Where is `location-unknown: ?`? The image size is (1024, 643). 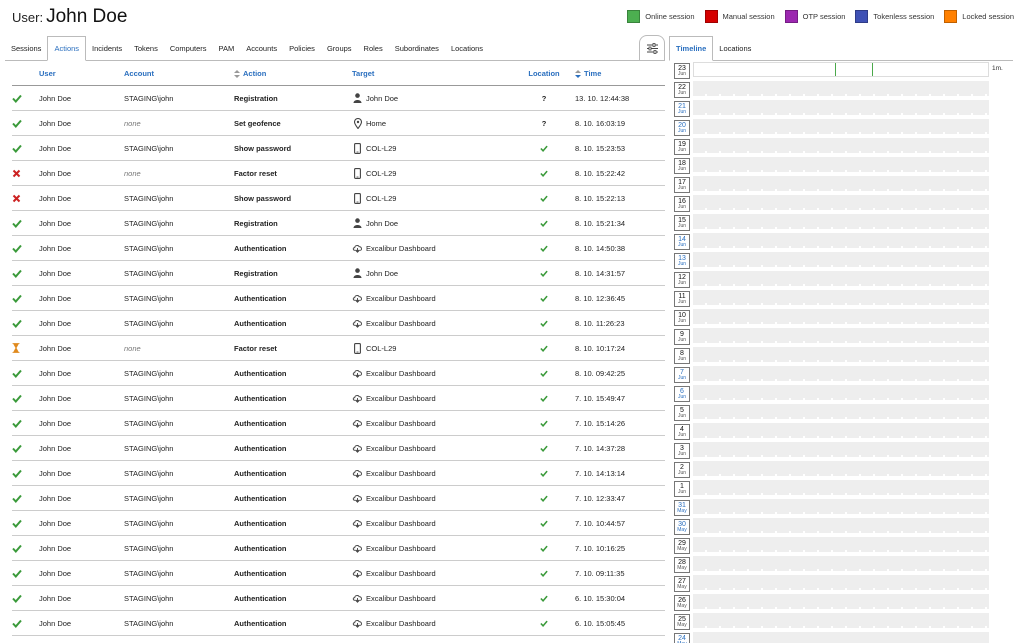
location-unknown: ? is located at coordinates (544, 98).